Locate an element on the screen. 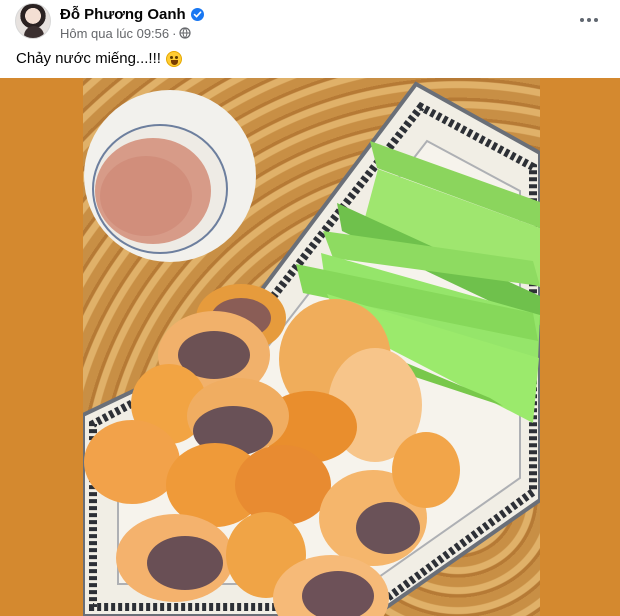 This screenshot has height=616, width=620. post-timestamp: Hôm qua lúc 09:56 is located at coordinates (114, 33).